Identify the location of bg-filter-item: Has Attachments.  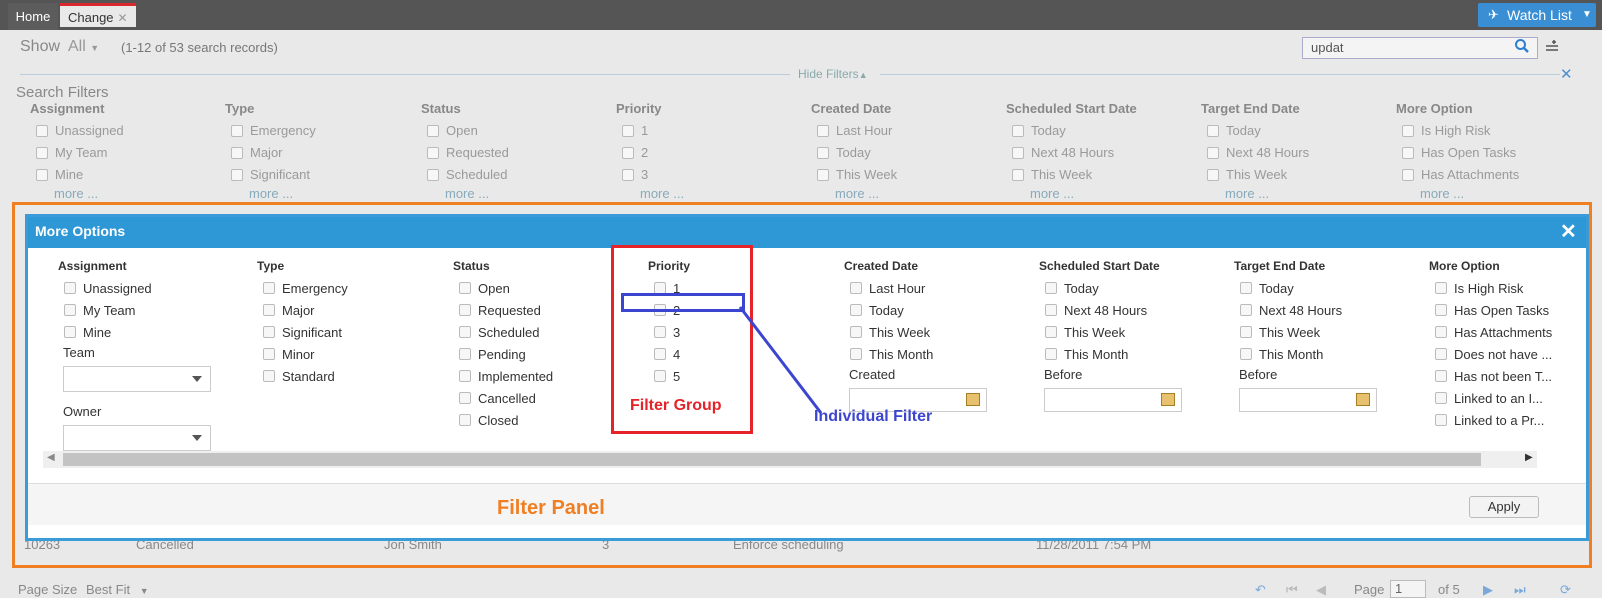
(1486, 175).